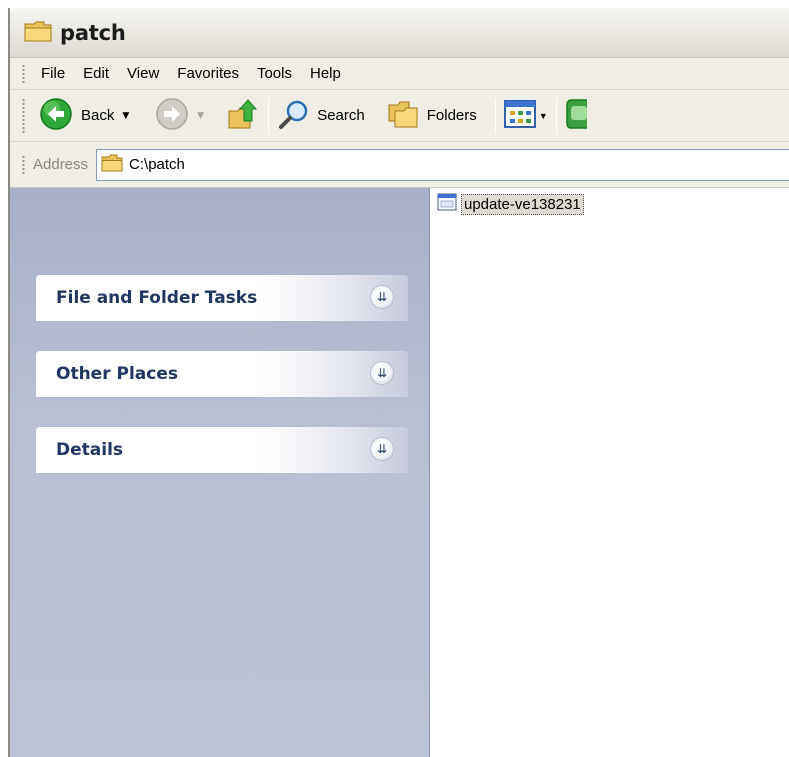  I want to click on up-folder-icon, so click(243, 116).